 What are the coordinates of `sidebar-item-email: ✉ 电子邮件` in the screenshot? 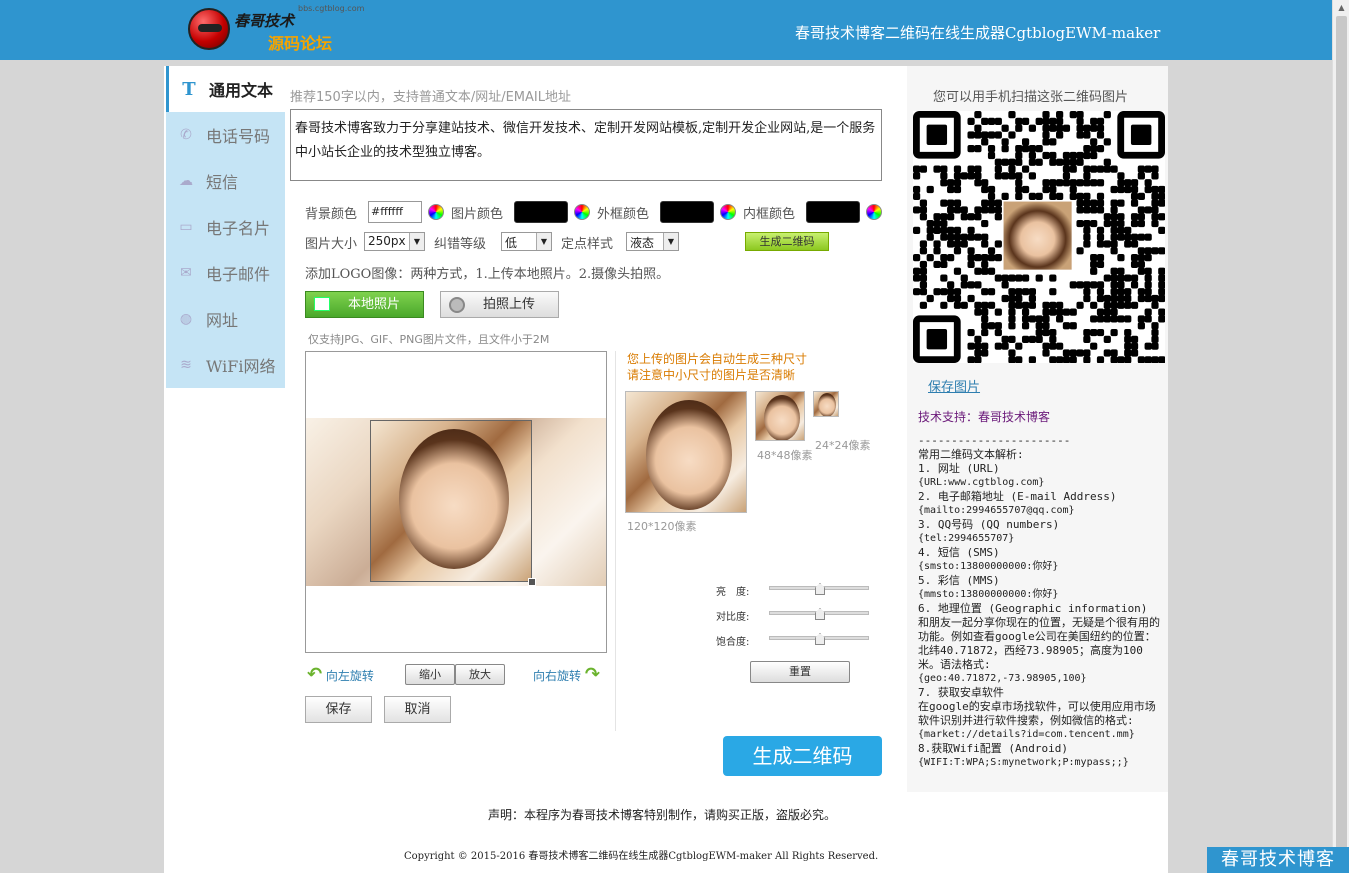 It's located at (225, 273).